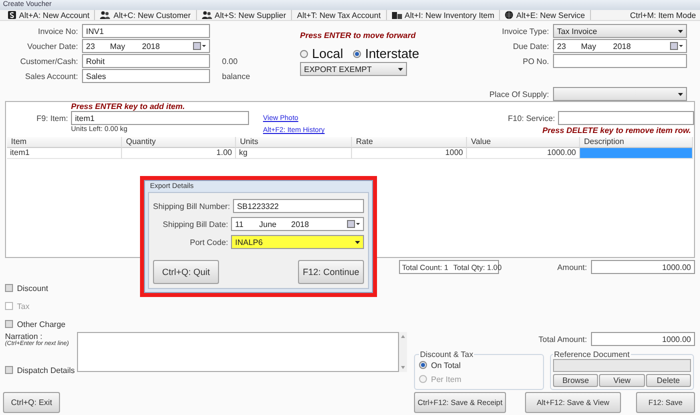  I want to click on field-label: Voucher Date:, so click(52, 46).